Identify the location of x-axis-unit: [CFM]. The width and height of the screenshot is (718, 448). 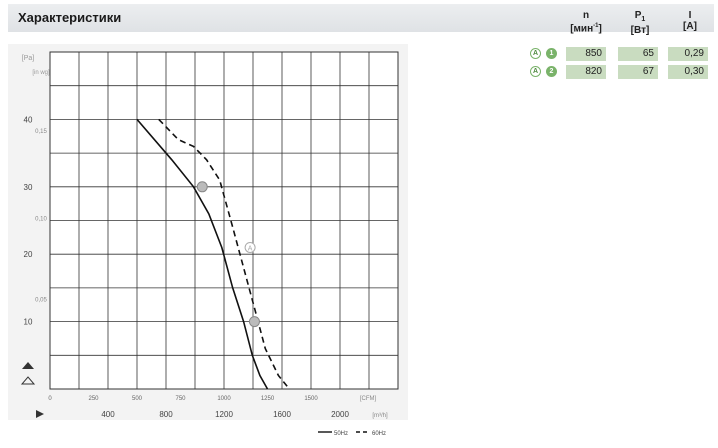
(368, 399).